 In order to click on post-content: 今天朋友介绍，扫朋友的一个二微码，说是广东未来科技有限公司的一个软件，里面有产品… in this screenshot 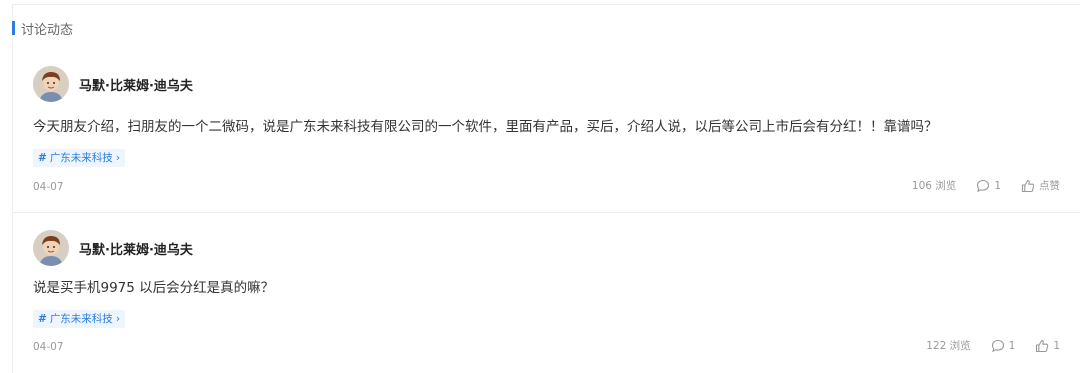, I will do `click(485, 125)`.